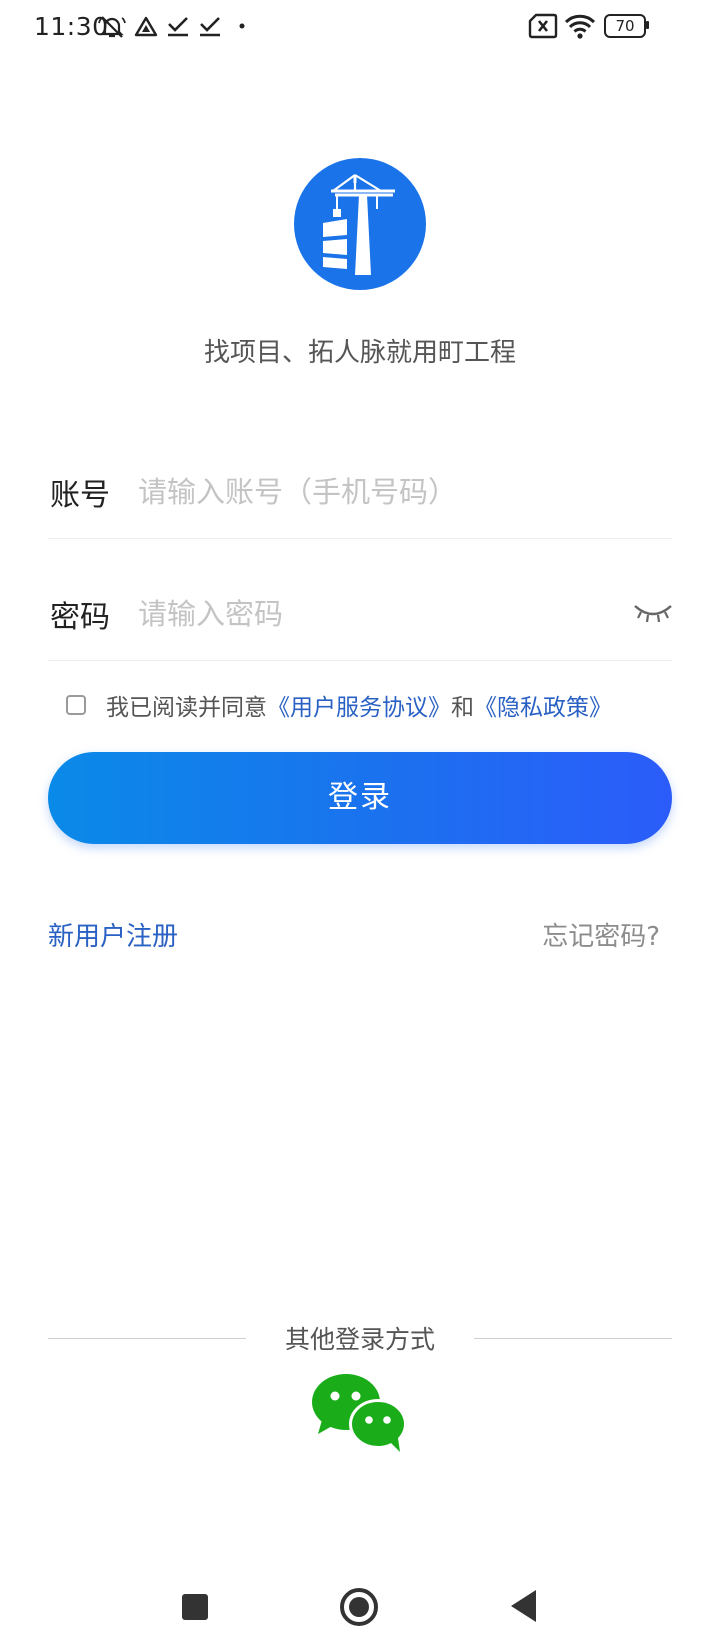 The image size is (720, 1650). What do you see at coordinates (146, 26) in the screenshot?
I see `drive-icon` at bounding box center [146, 26].